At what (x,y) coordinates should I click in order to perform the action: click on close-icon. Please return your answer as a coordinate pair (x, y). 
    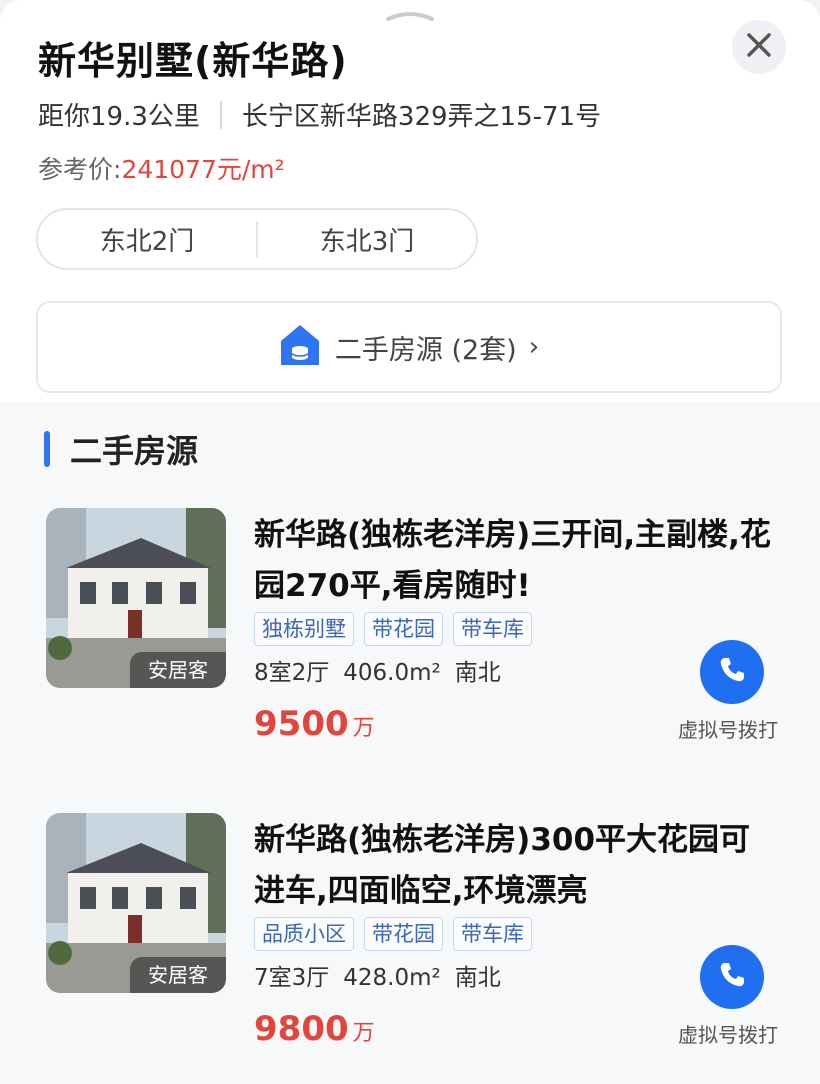
    Looking at the image, I should click on (759, 47).